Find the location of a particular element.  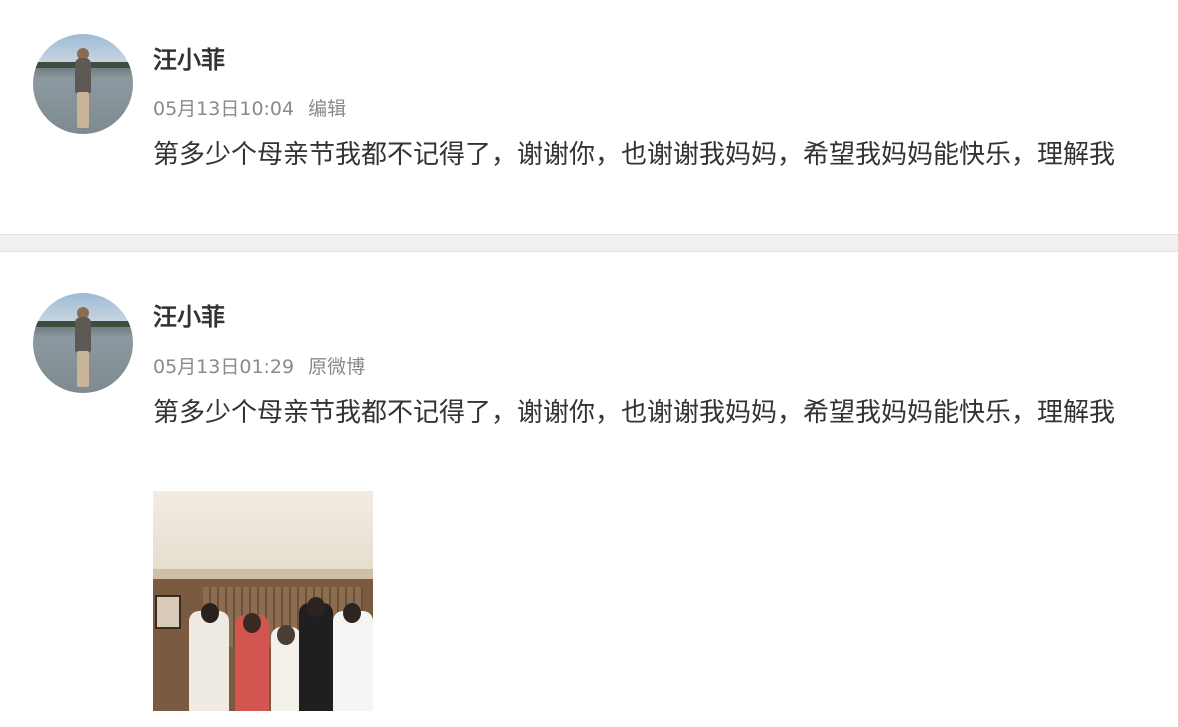

photo-frame is located at coordinates (168, 612).